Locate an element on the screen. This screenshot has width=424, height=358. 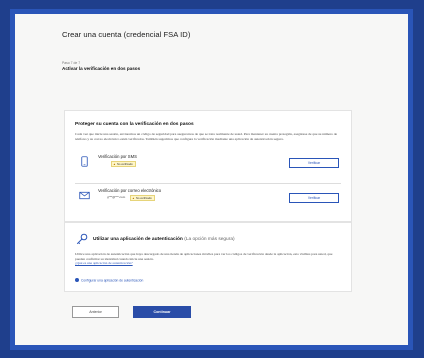
plus-circle-icon is located at coordinates (77, 280).